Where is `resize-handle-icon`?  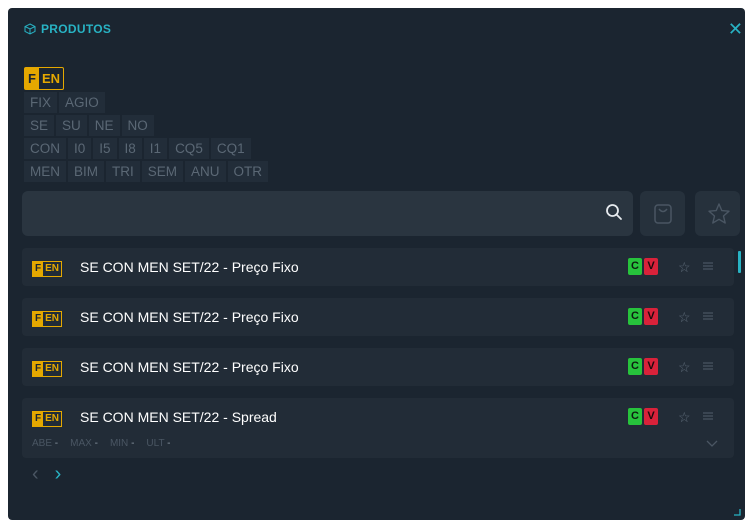
resize-handle-icon is located at coordinates (737, 512).